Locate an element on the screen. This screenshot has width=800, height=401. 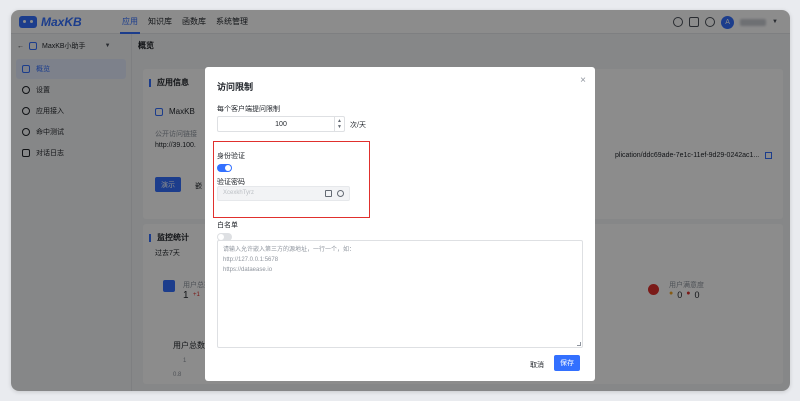
rate-limit-value: 100 is located at coordinates (281, 124).